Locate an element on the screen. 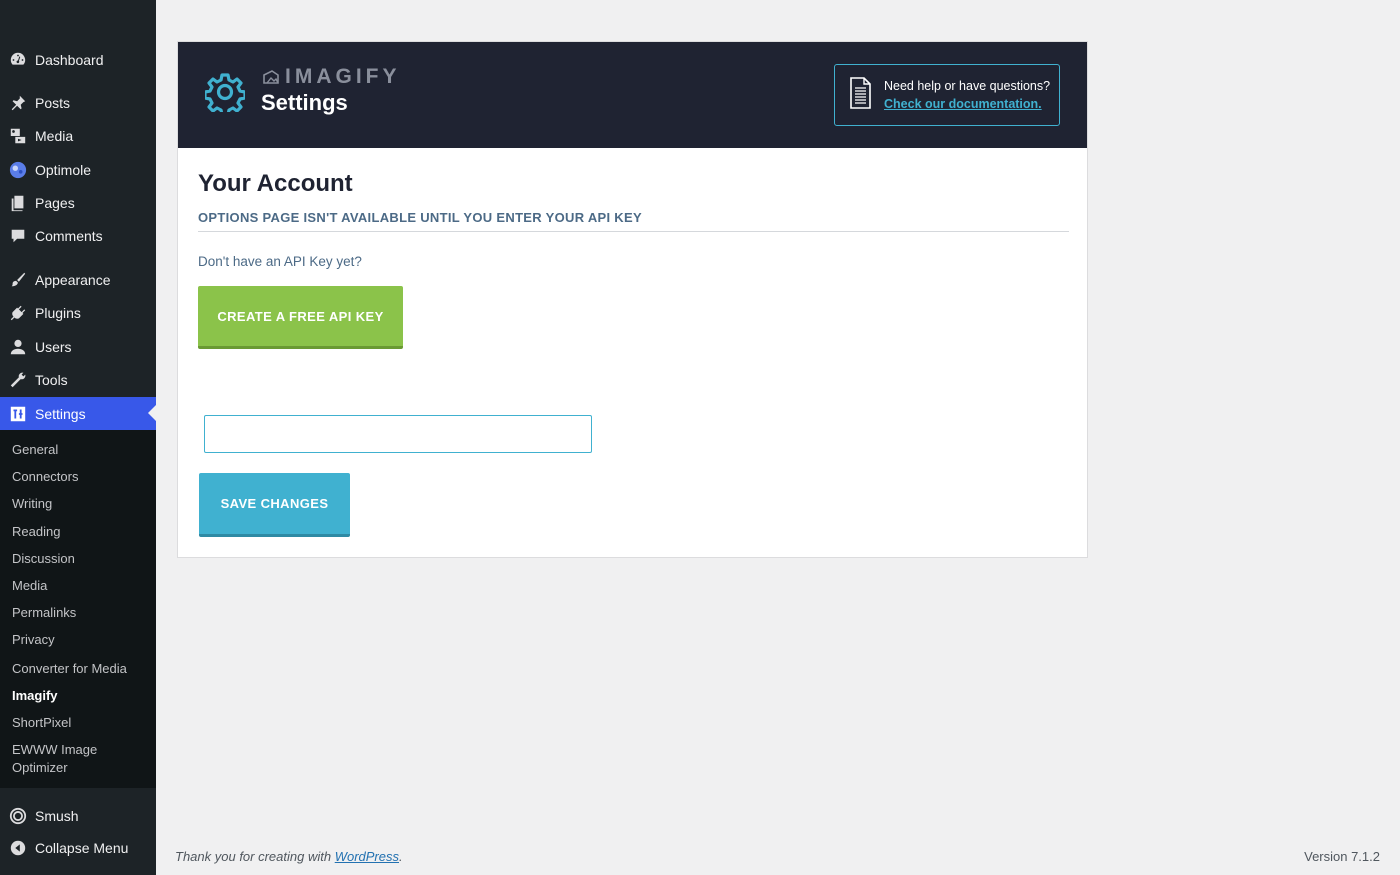 The image size is (1400, 875). menu-label: Users is located at coordinates (53, 346).